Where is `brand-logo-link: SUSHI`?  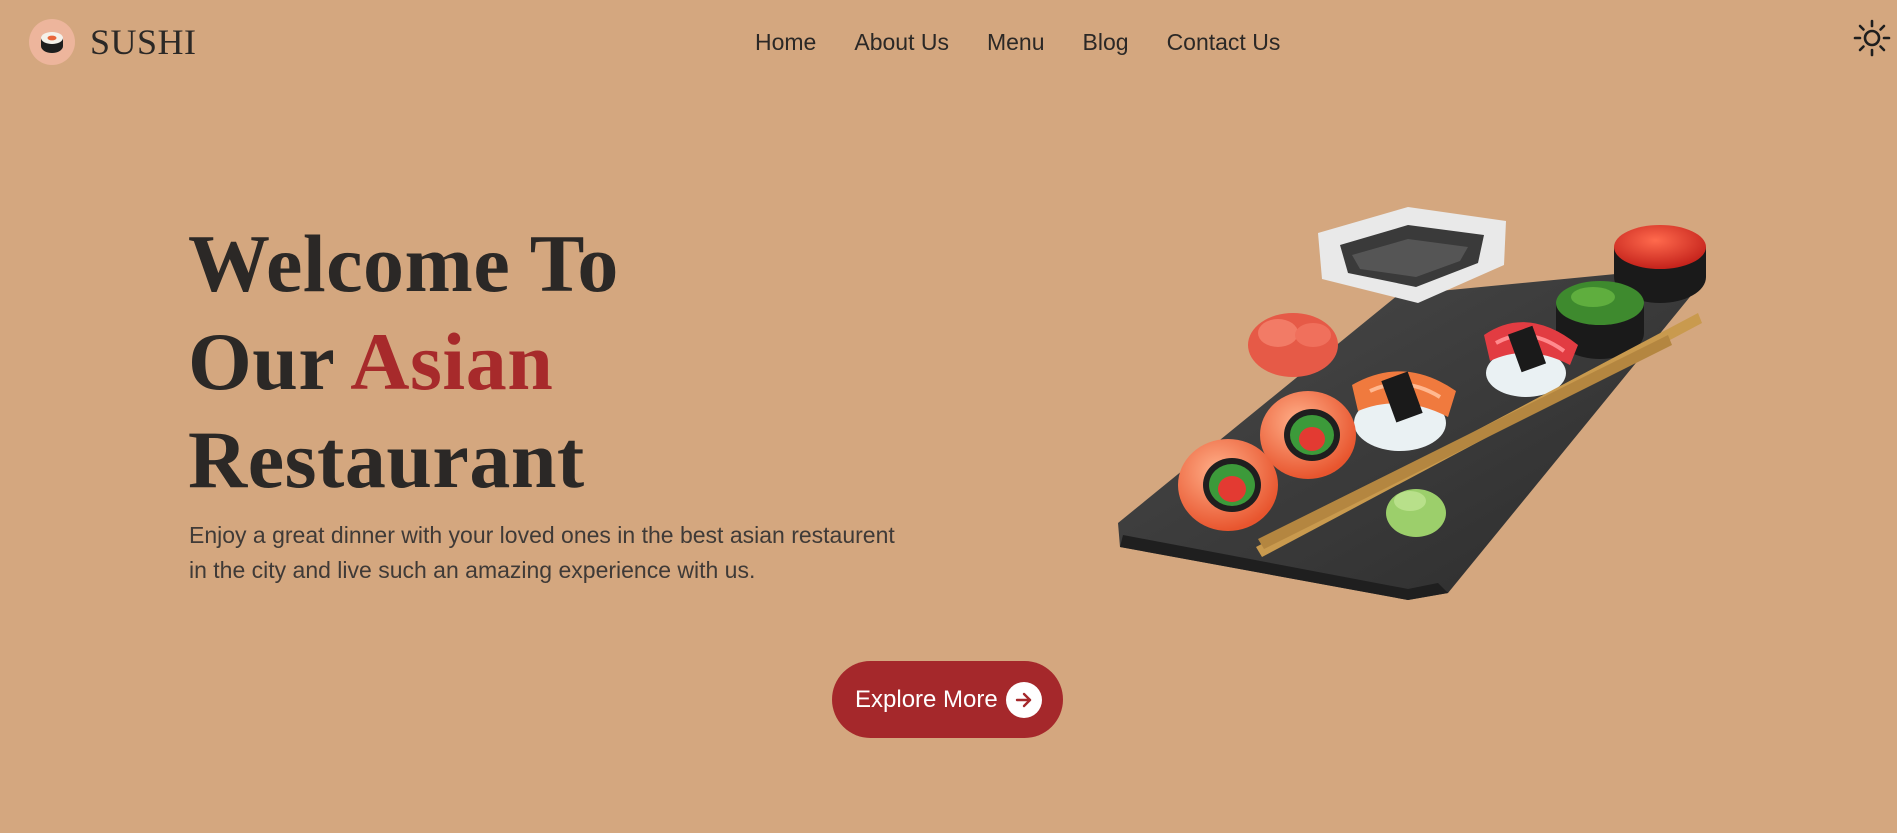 brand-logo-link: SUSHI is located at coordinates (113, 42).